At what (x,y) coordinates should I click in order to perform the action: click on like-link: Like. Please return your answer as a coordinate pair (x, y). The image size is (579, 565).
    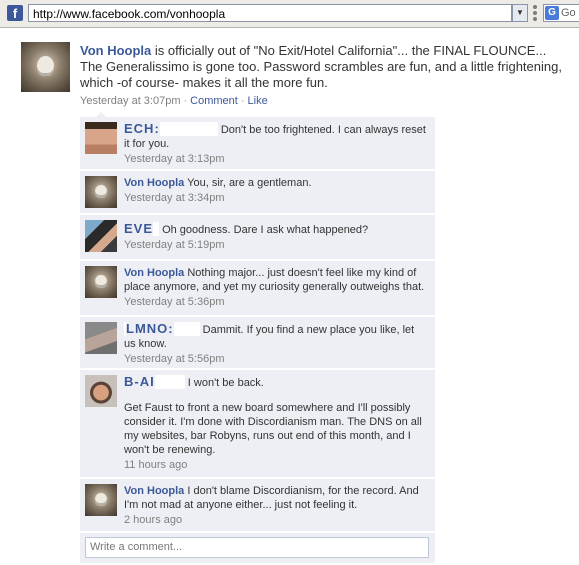
    Looking at the image, I should click on (258, 101).